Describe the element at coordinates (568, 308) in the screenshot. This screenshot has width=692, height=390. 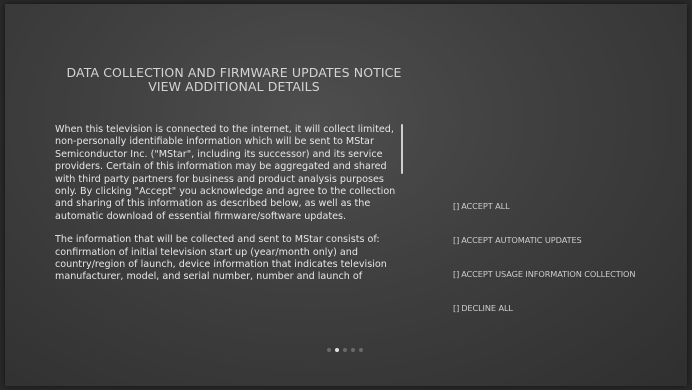
I see `decline-all-option: [] DECLINE ALL` at that location.